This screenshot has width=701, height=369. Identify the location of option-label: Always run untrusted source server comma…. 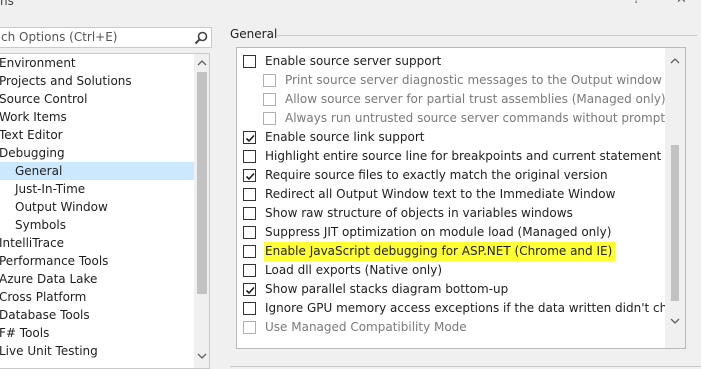
(484, 118).